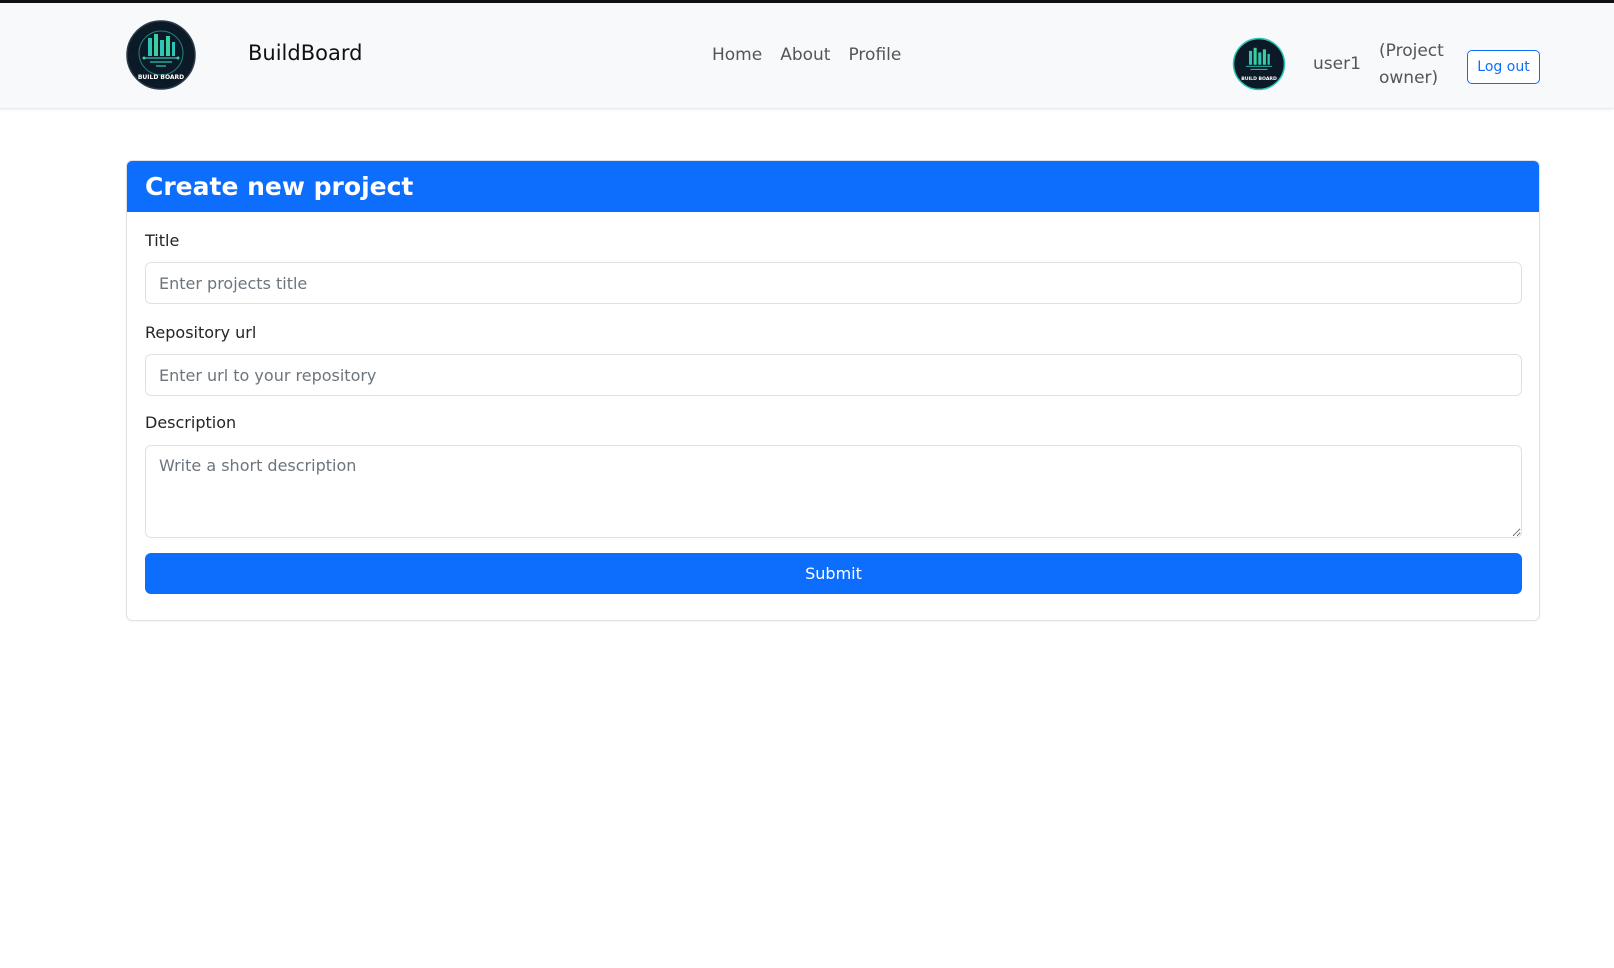  Describe the element at coordinates (833, 573) in the screenshot. I see `submit-button: Submit` at that location.